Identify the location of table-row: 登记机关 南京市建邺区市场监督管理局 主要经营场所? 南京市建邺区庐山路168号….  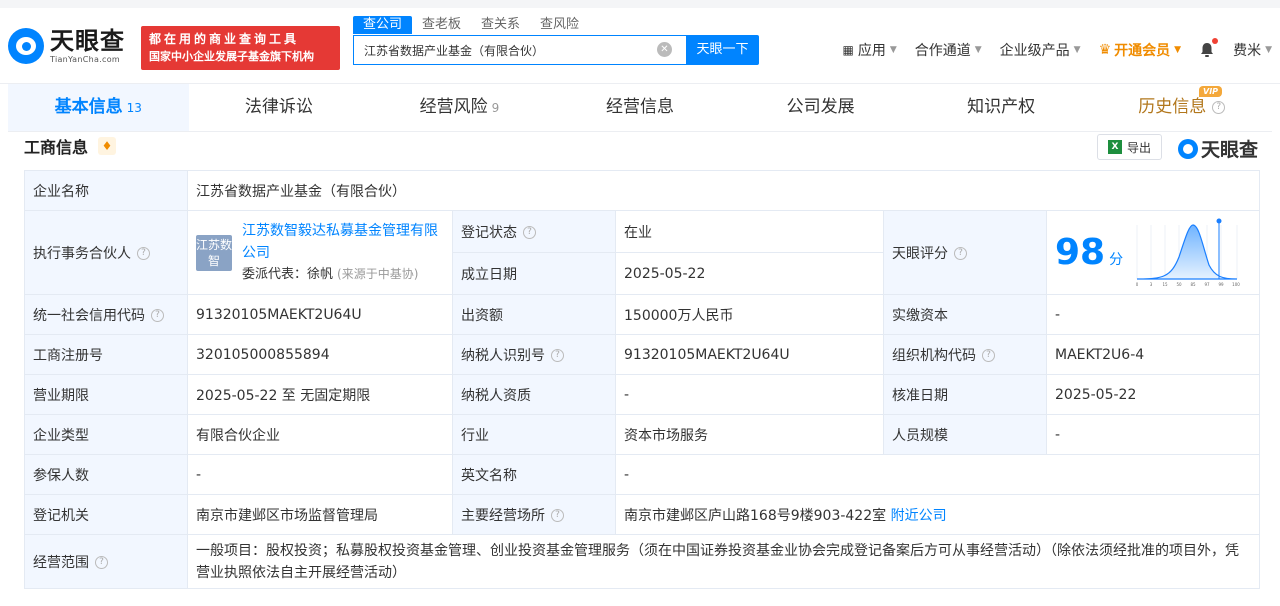
(642, 514).